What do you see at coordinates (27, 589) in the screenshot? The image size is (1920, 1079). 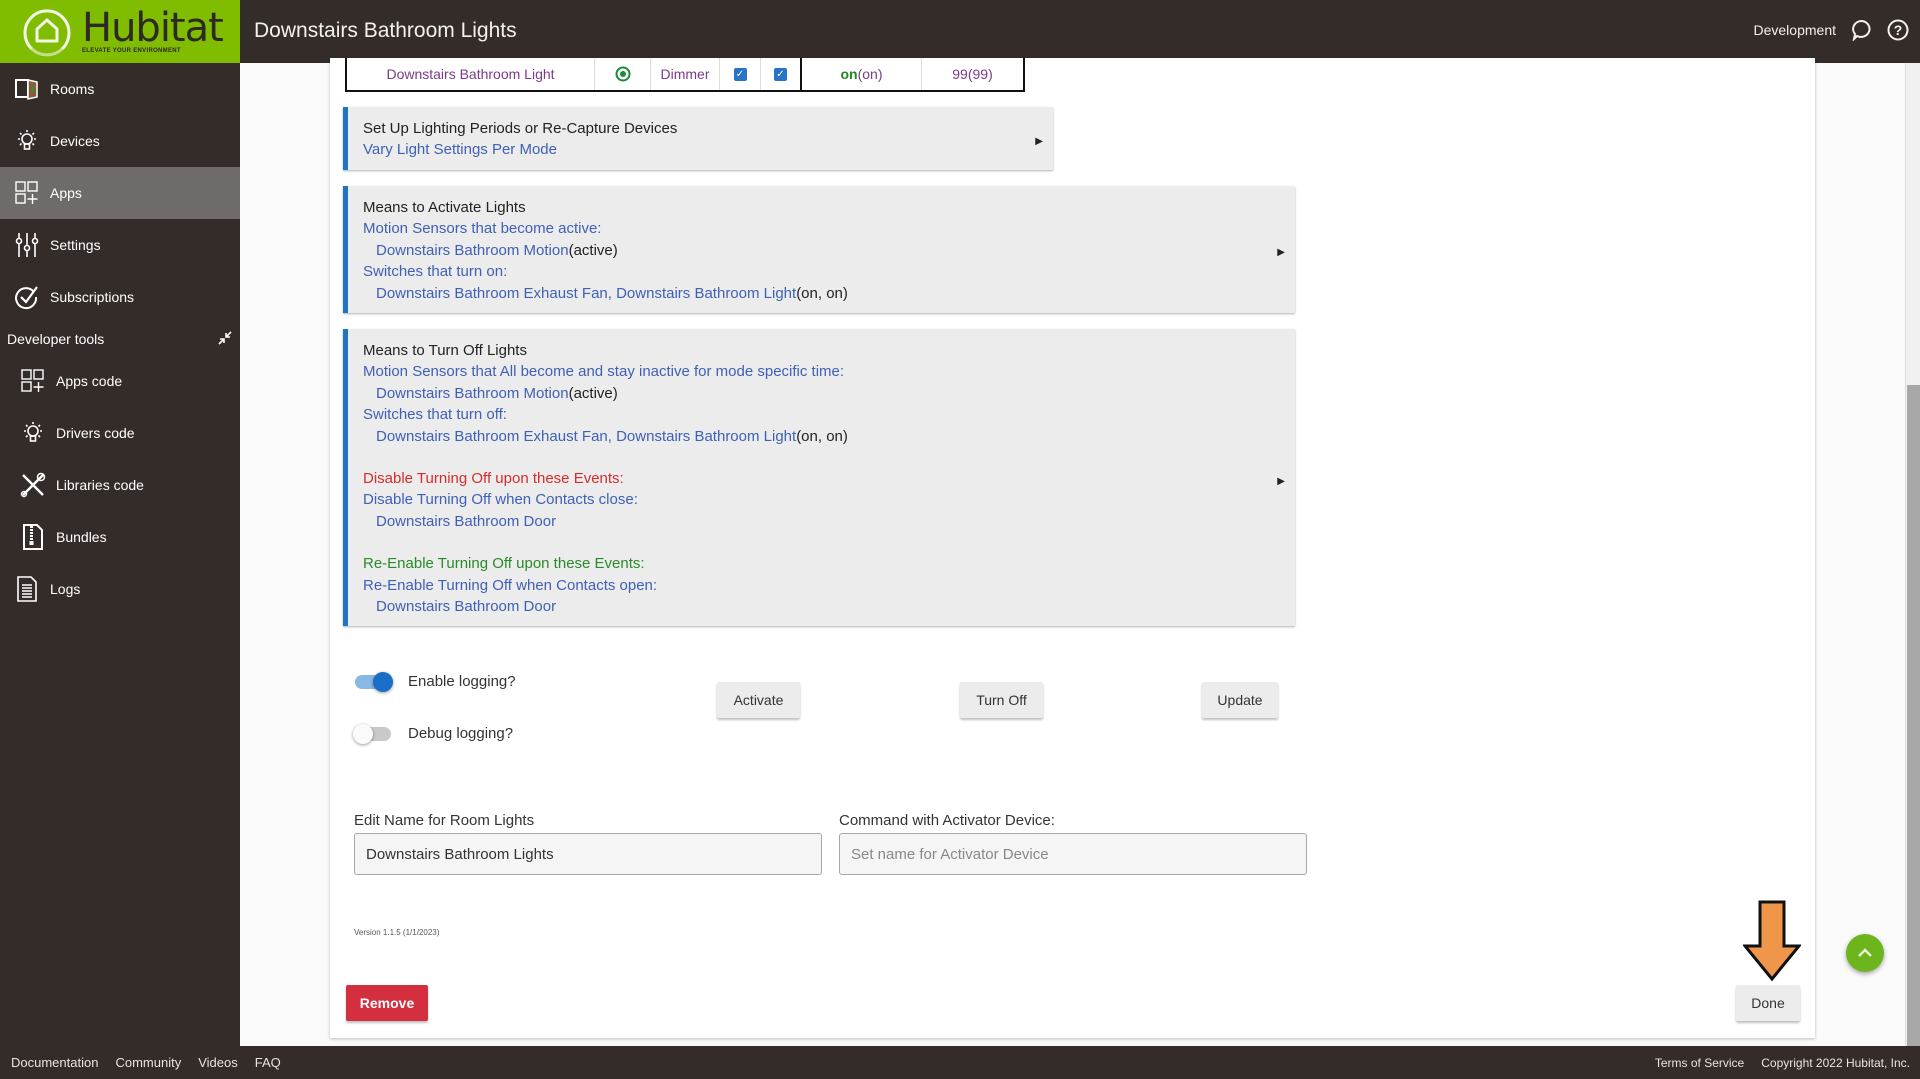 I see `logs-document-icon` at bounding box center [27, 589].